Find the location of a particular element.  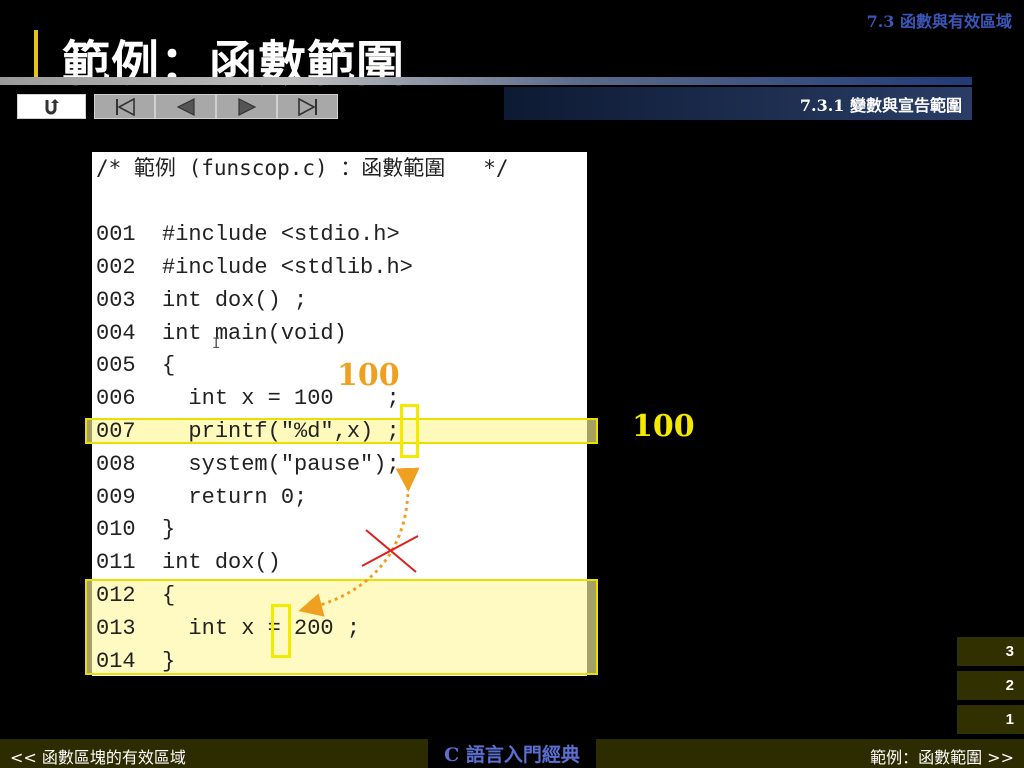

title-underline is located at coordinates (486, 81).